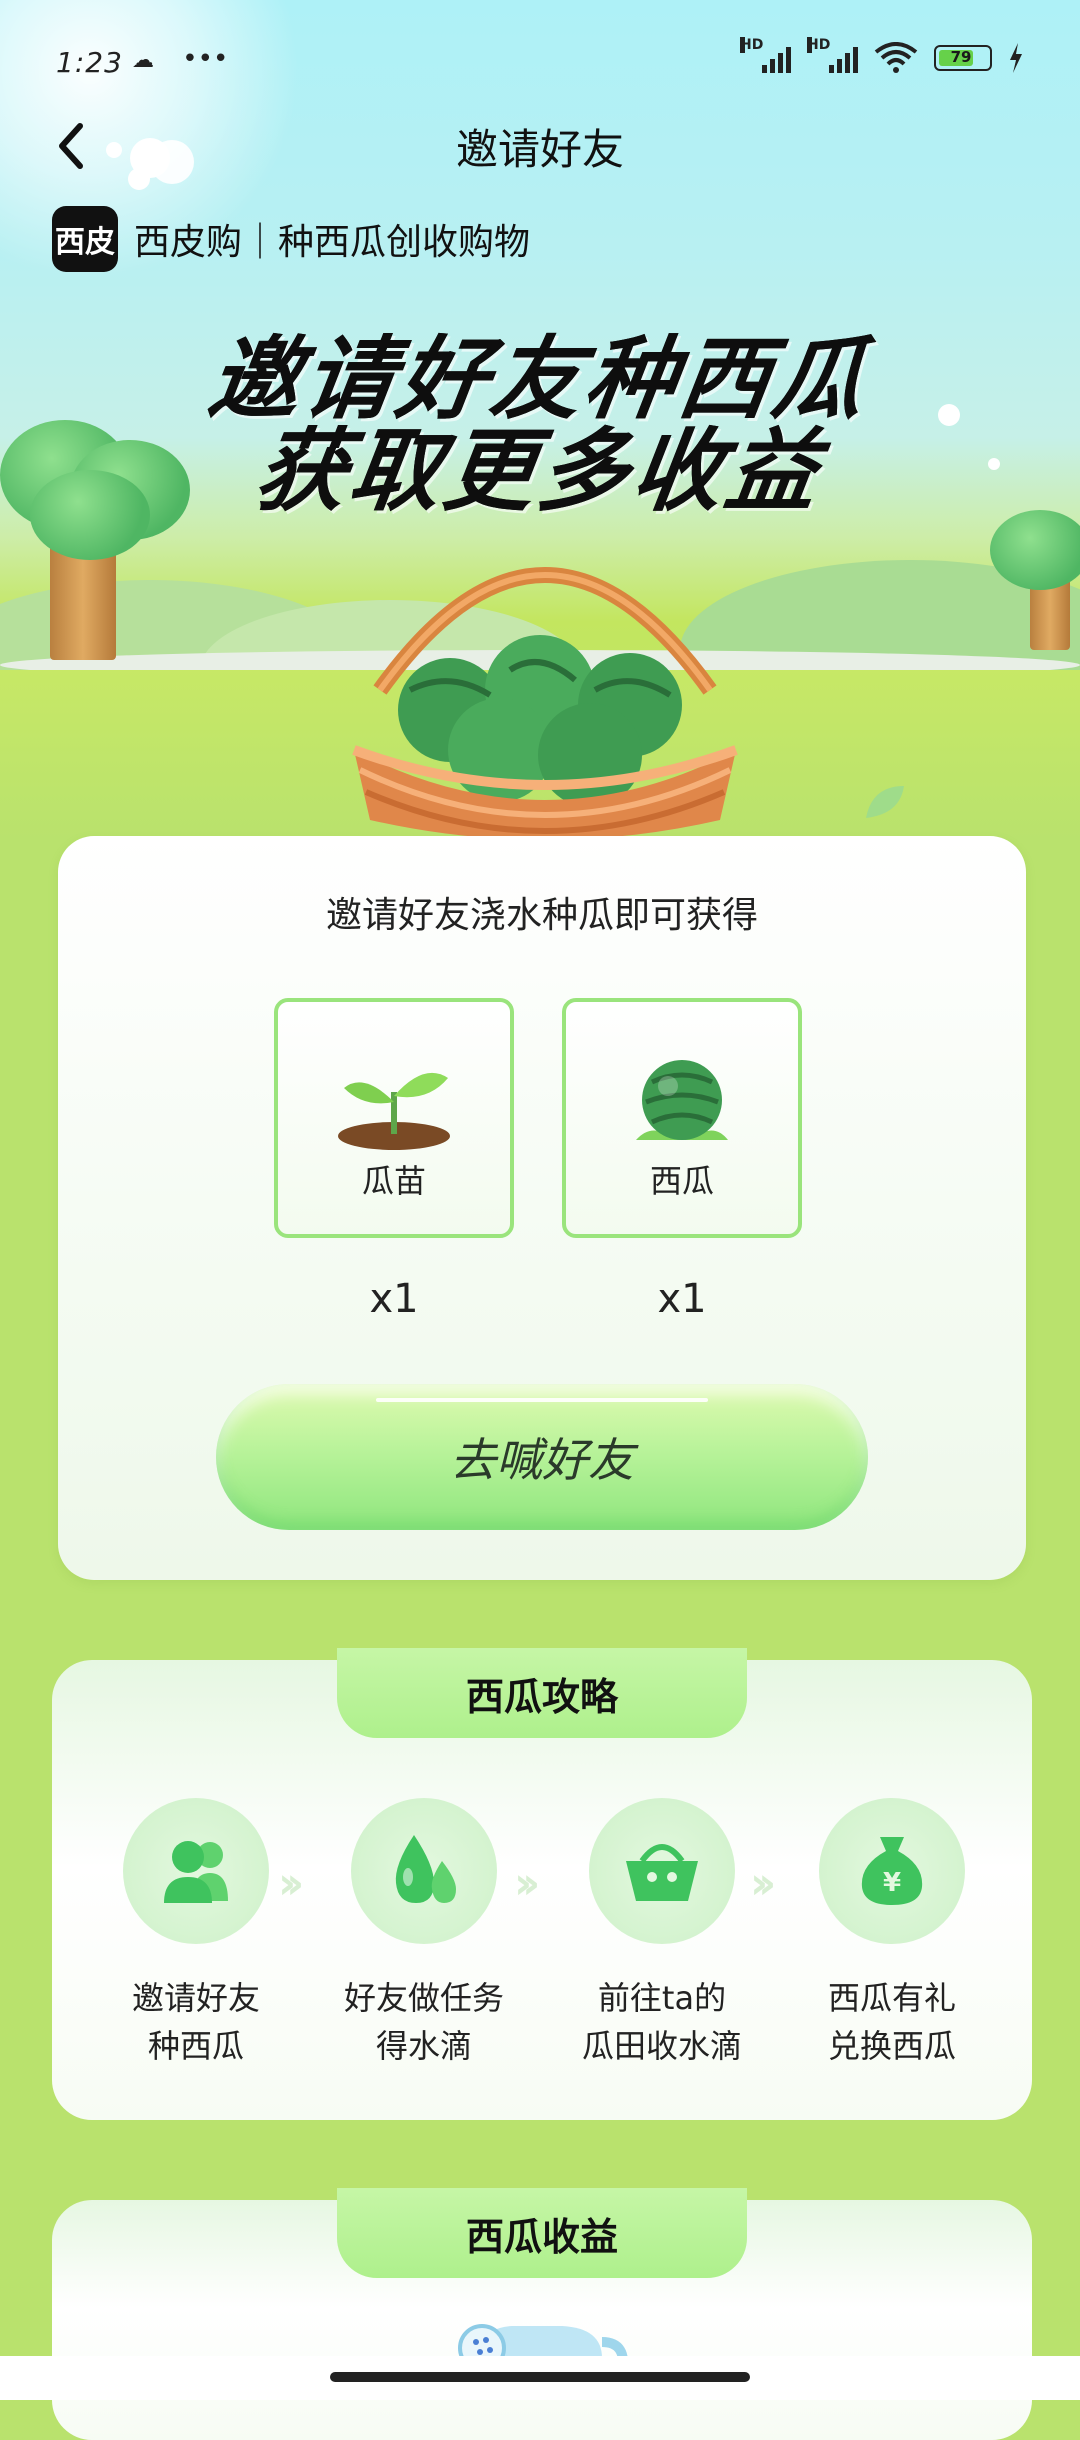 The width and height of the screenshot is (1080, 2440). I want to click on money-bag-icon: ¥, so click(892, 1871).